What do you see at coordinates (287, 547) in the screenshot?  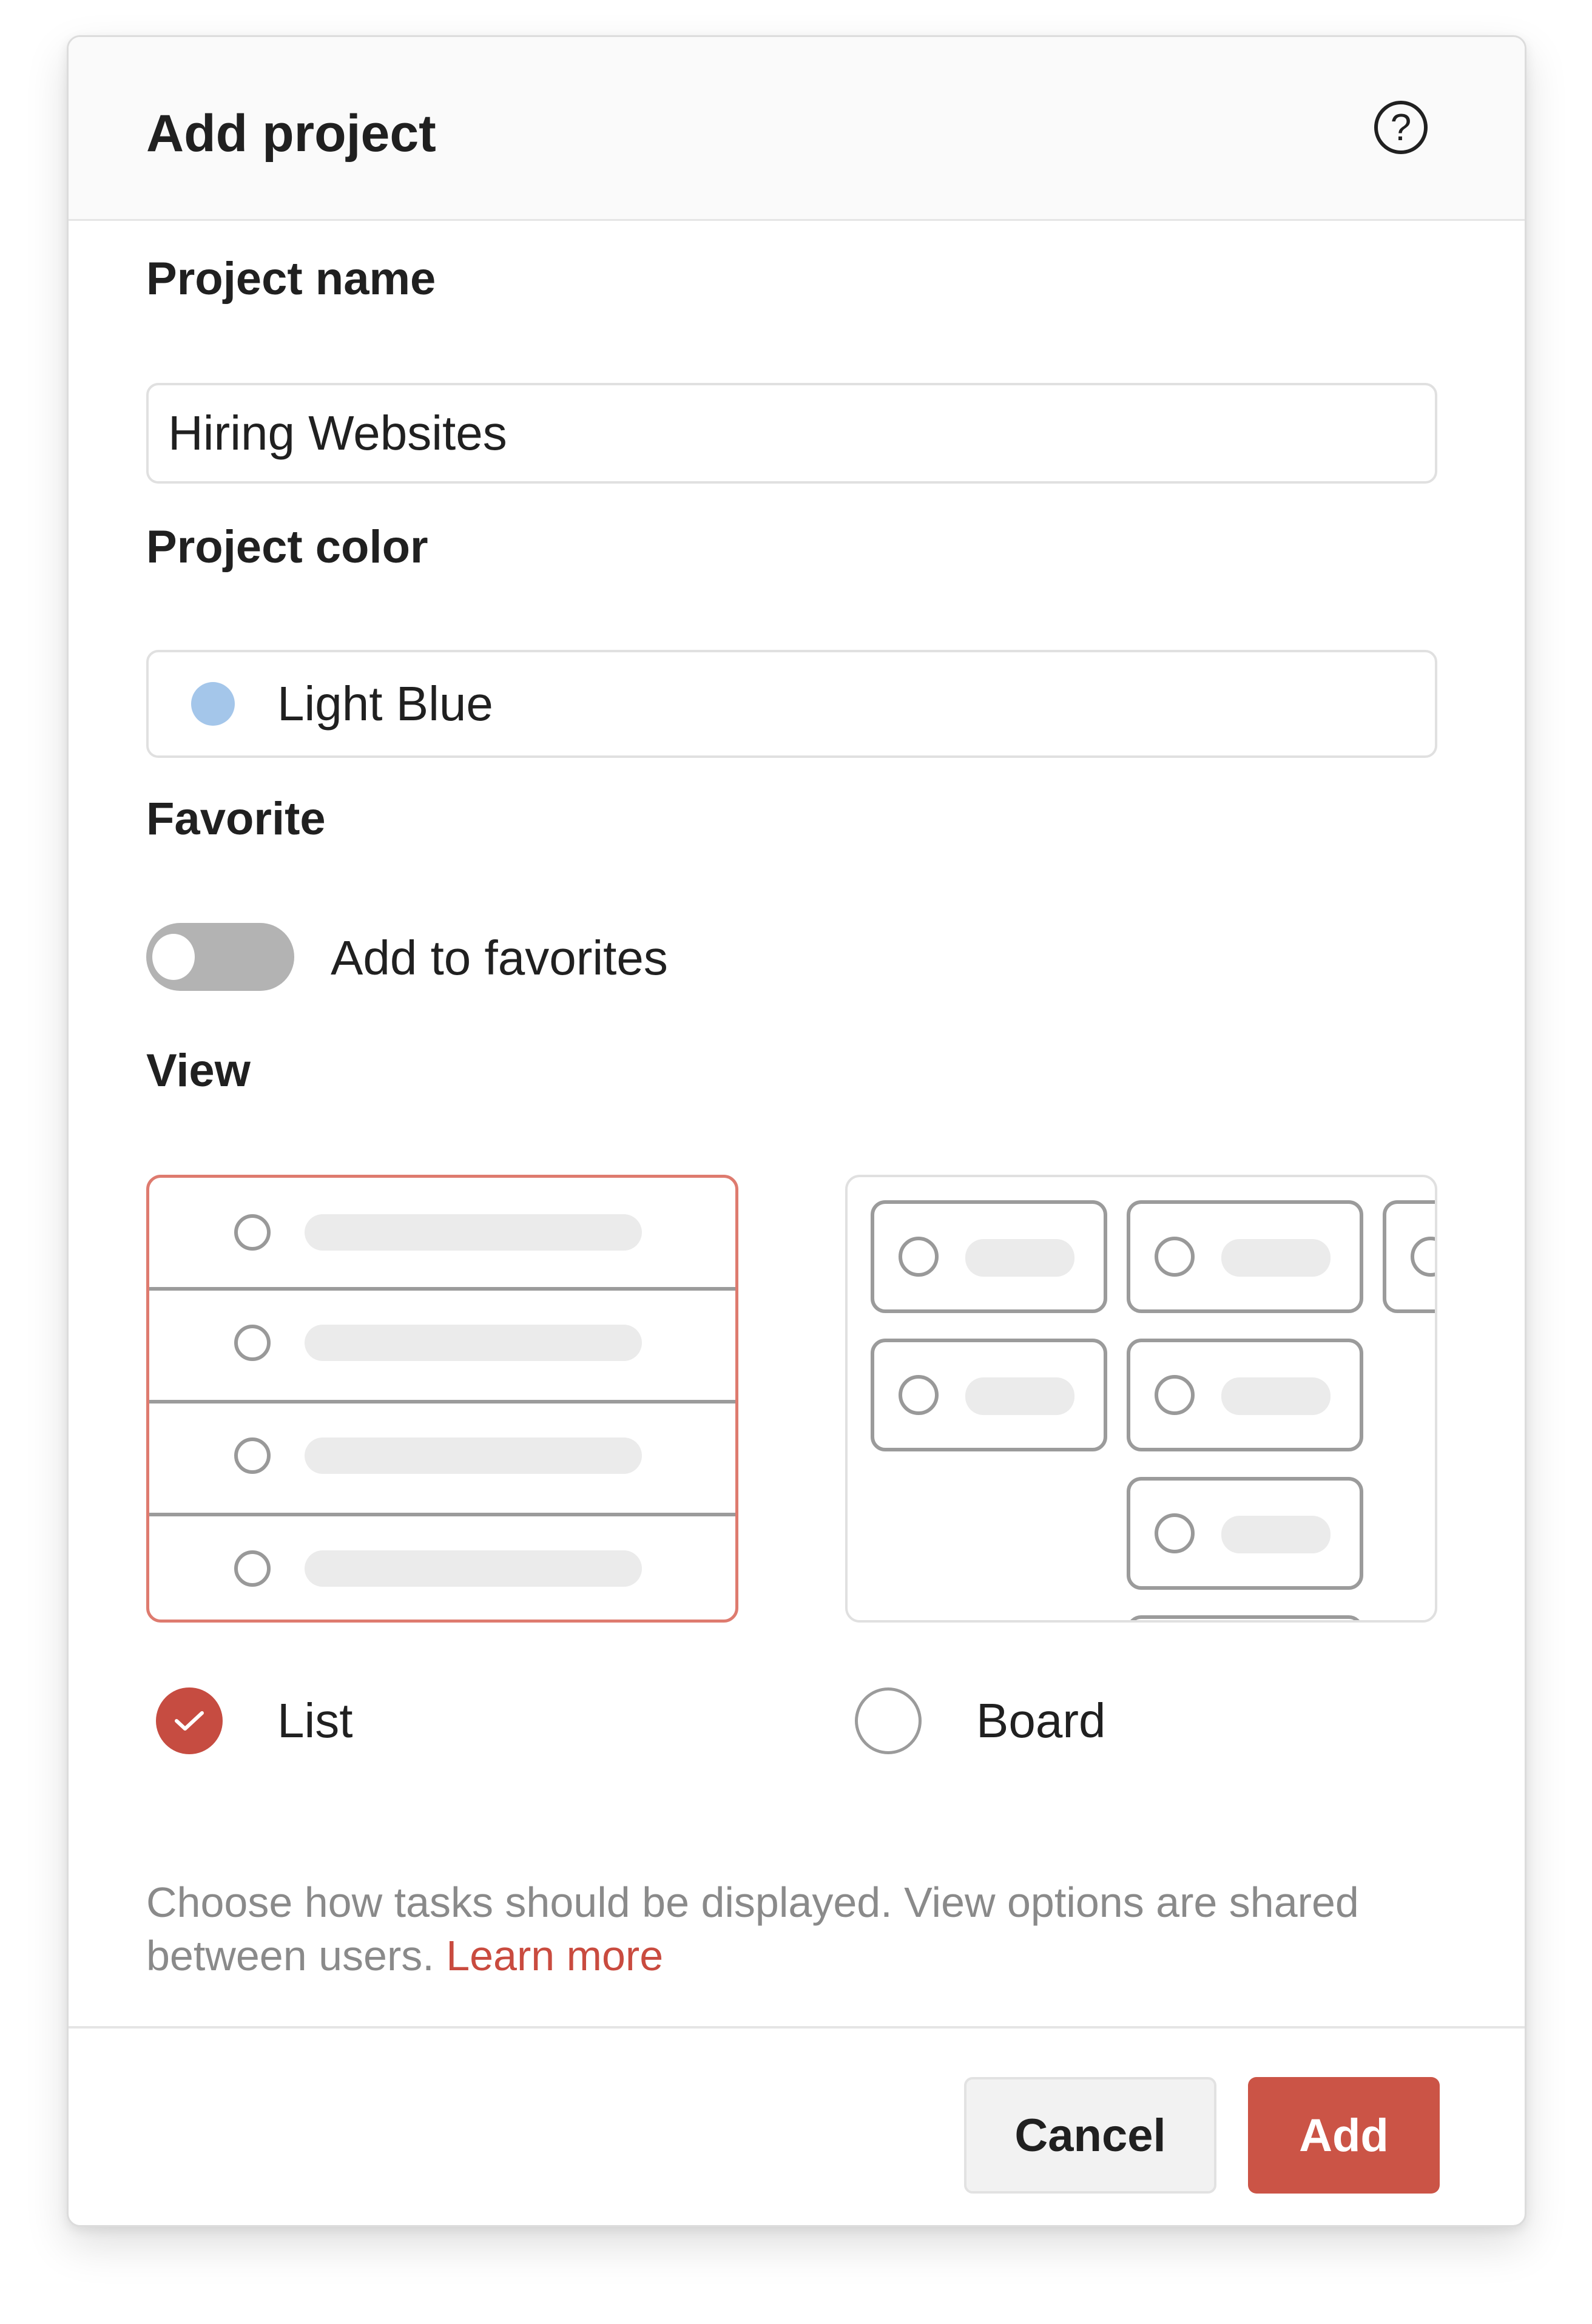 I see `project-color-label: Project color` at bounding box center [287, 547].